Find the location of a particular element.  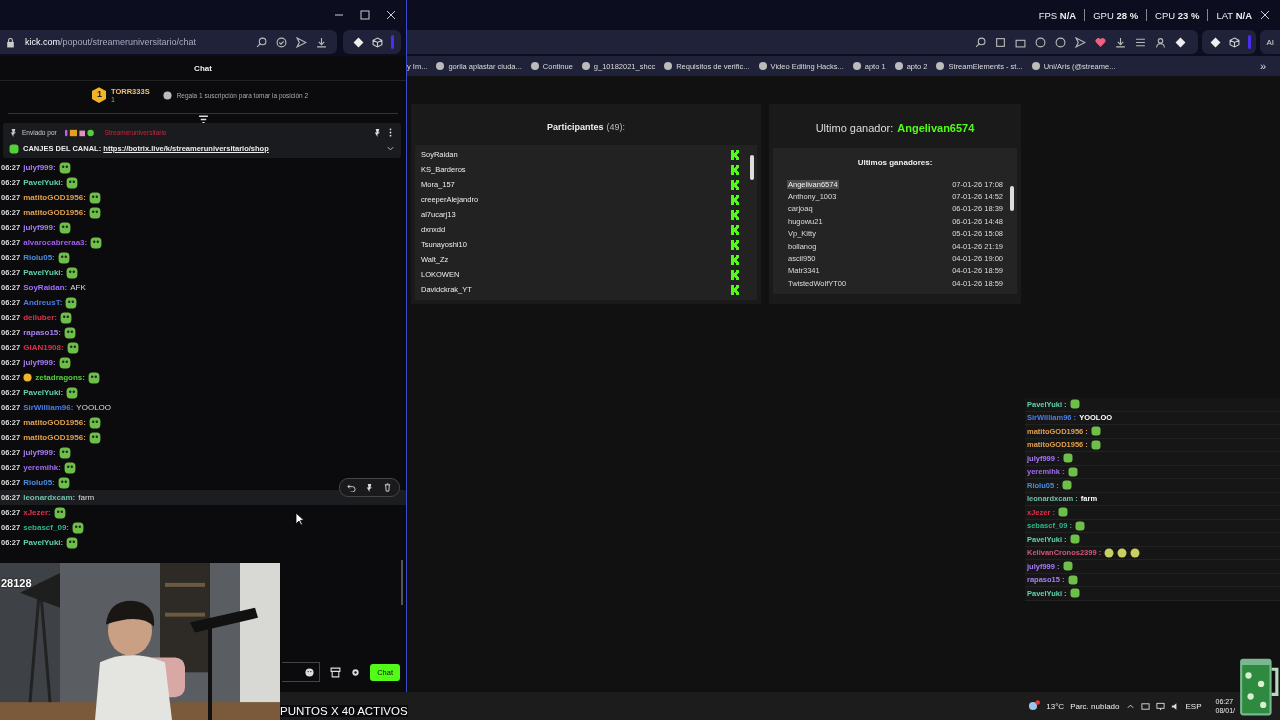

chat-username: deiluber: is located at coordinates (40, 317).